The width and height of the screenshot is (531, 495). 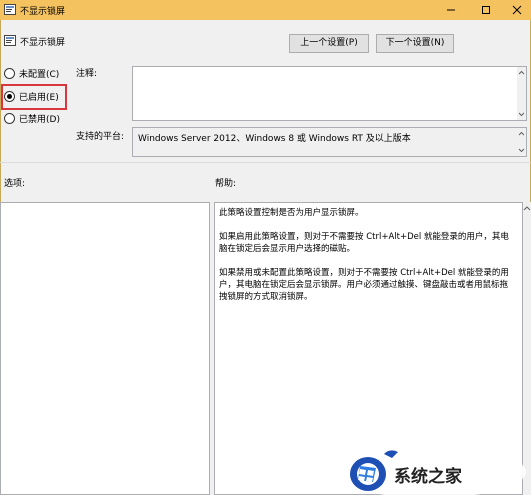 I want to click on close-button, so click(x=517, y=9).